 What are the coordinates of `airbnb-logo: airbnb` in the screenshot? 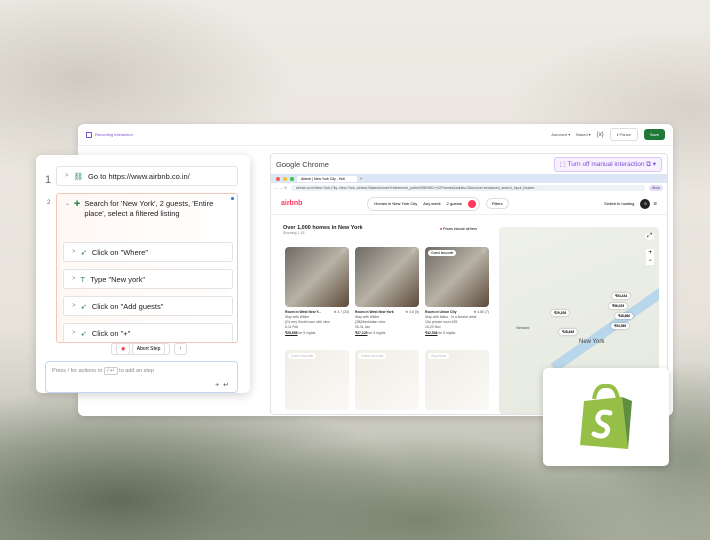 It's located at (291, 203).